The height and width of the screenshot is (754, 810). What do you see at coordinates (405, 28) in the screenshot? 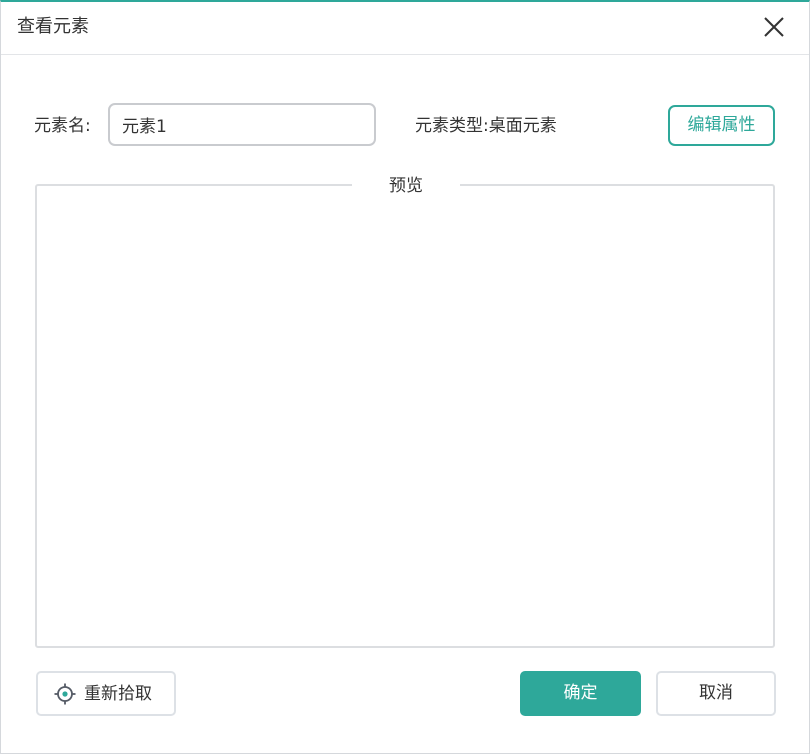
I see `dialog-titlebar: 查看元素` at bounding box center [405, 28].